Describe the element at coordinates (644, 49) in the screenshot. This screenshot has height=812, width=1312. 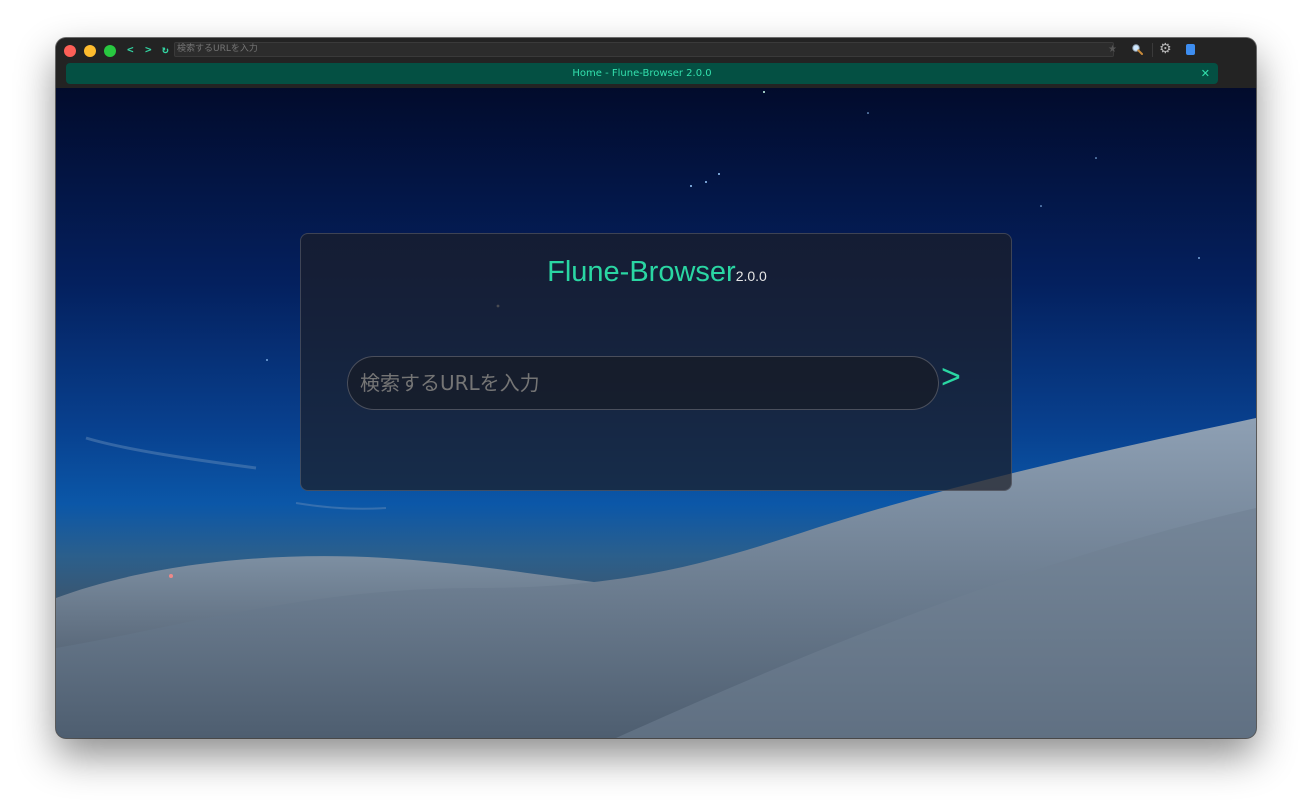
I see `address-bar` at that location.